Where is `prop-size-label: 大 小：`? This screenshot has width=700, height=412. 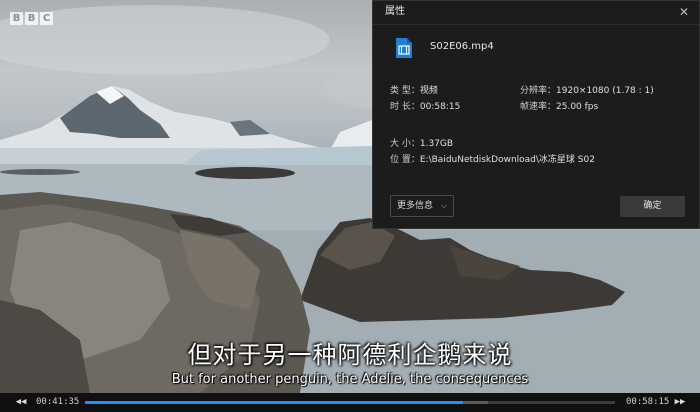
prop-size-label: 大 小： is located at coordinates (405, 144).